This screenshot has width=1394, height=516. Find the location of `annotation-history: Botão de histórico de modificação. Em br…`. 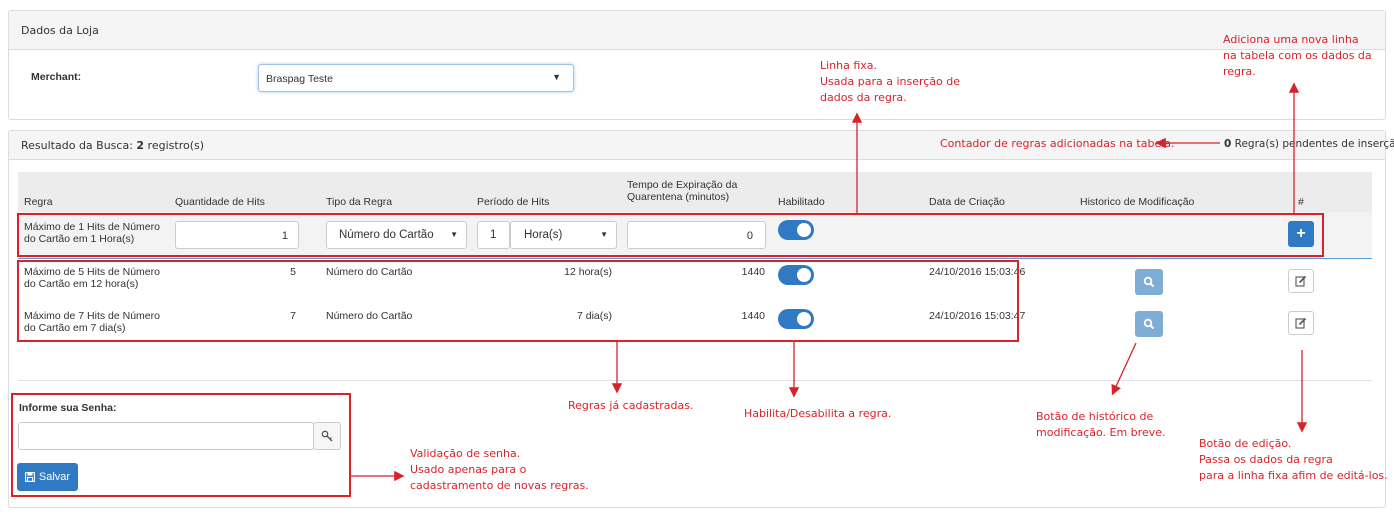

annotation-history: Botão de histórico de modificação. Em br… is located at coordinates (1101, 424).